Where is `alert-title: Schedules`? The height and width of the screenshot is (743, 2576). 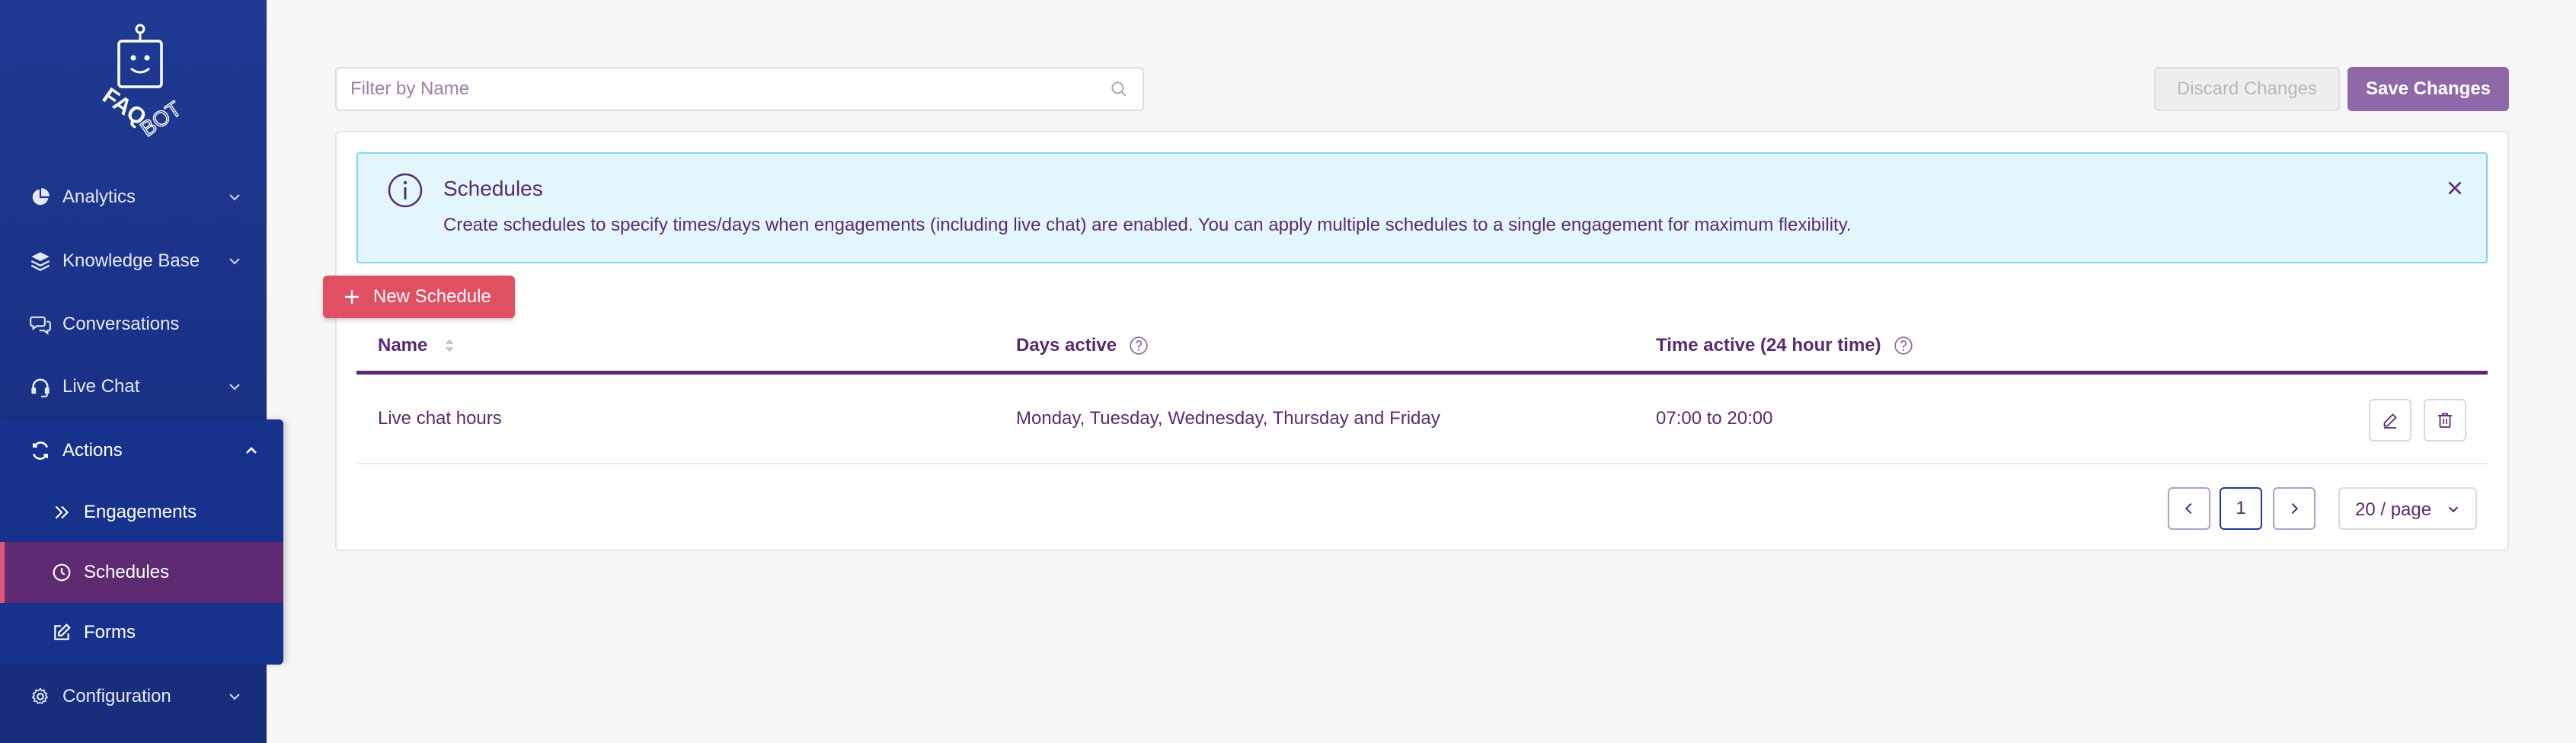 alert-title: Schedules is located at coordinates (493, 188).